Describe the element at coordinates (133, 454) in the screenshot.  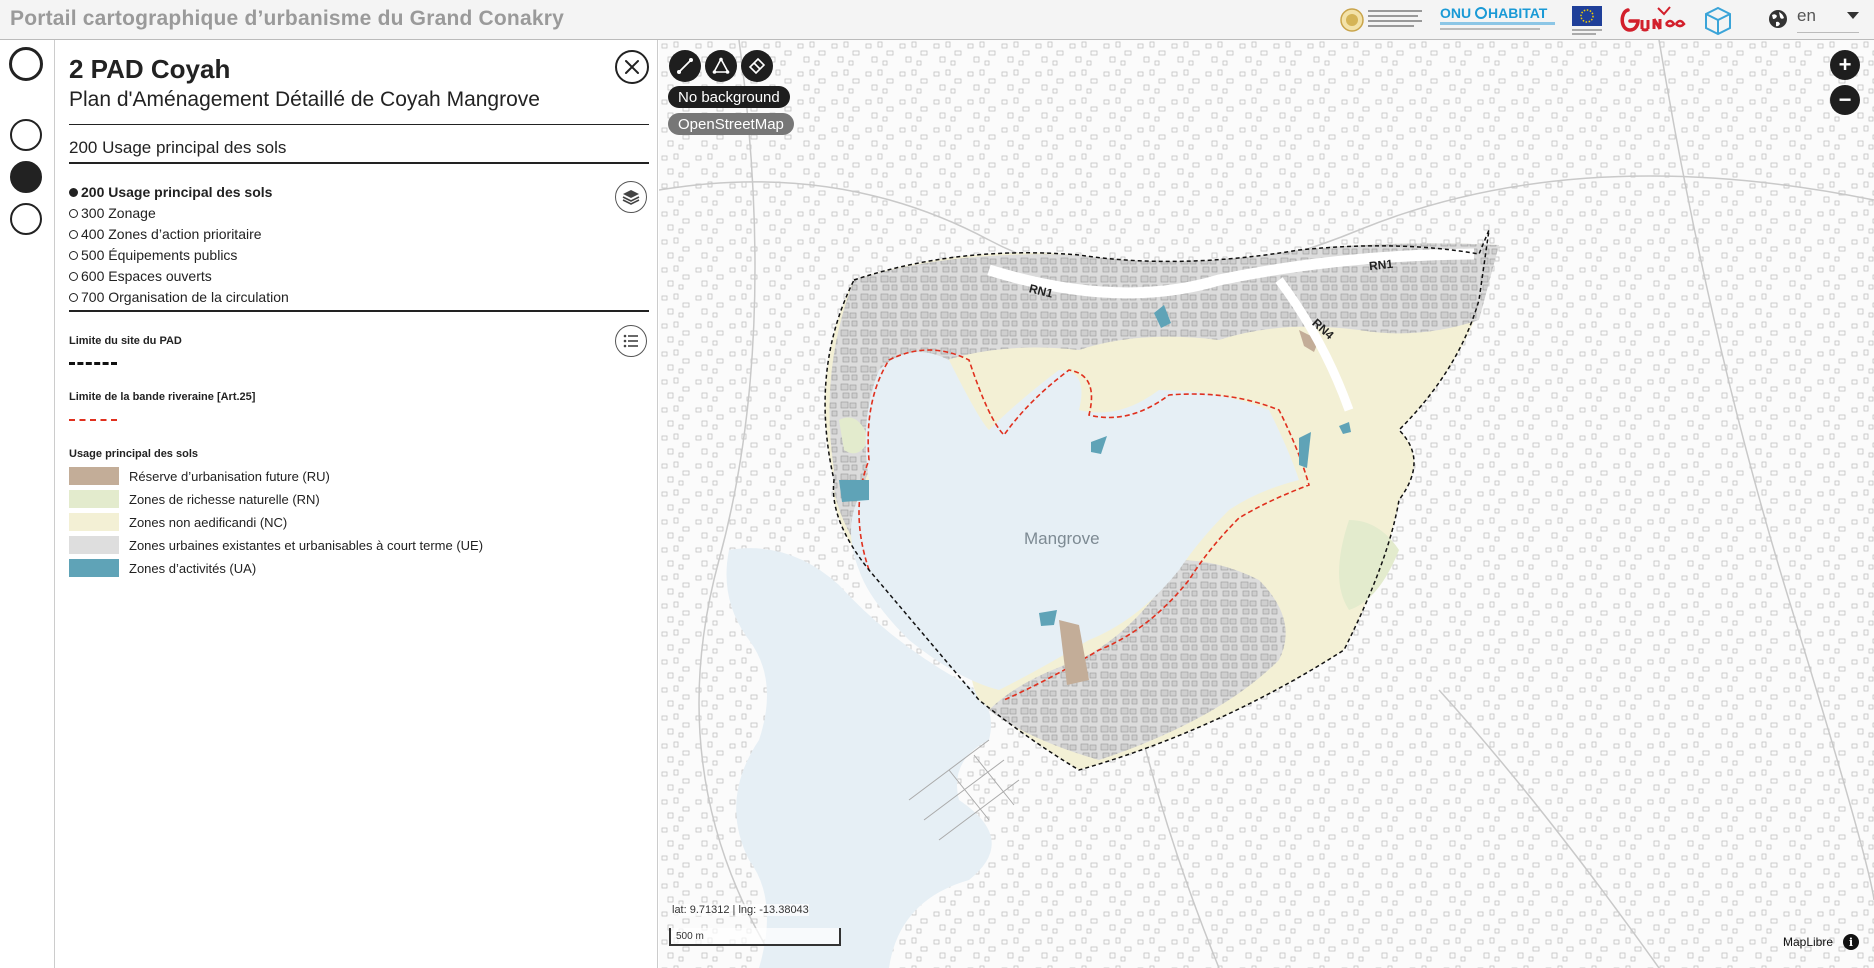
I see `legend-landuse-title: Usage principal des sols` at that location.